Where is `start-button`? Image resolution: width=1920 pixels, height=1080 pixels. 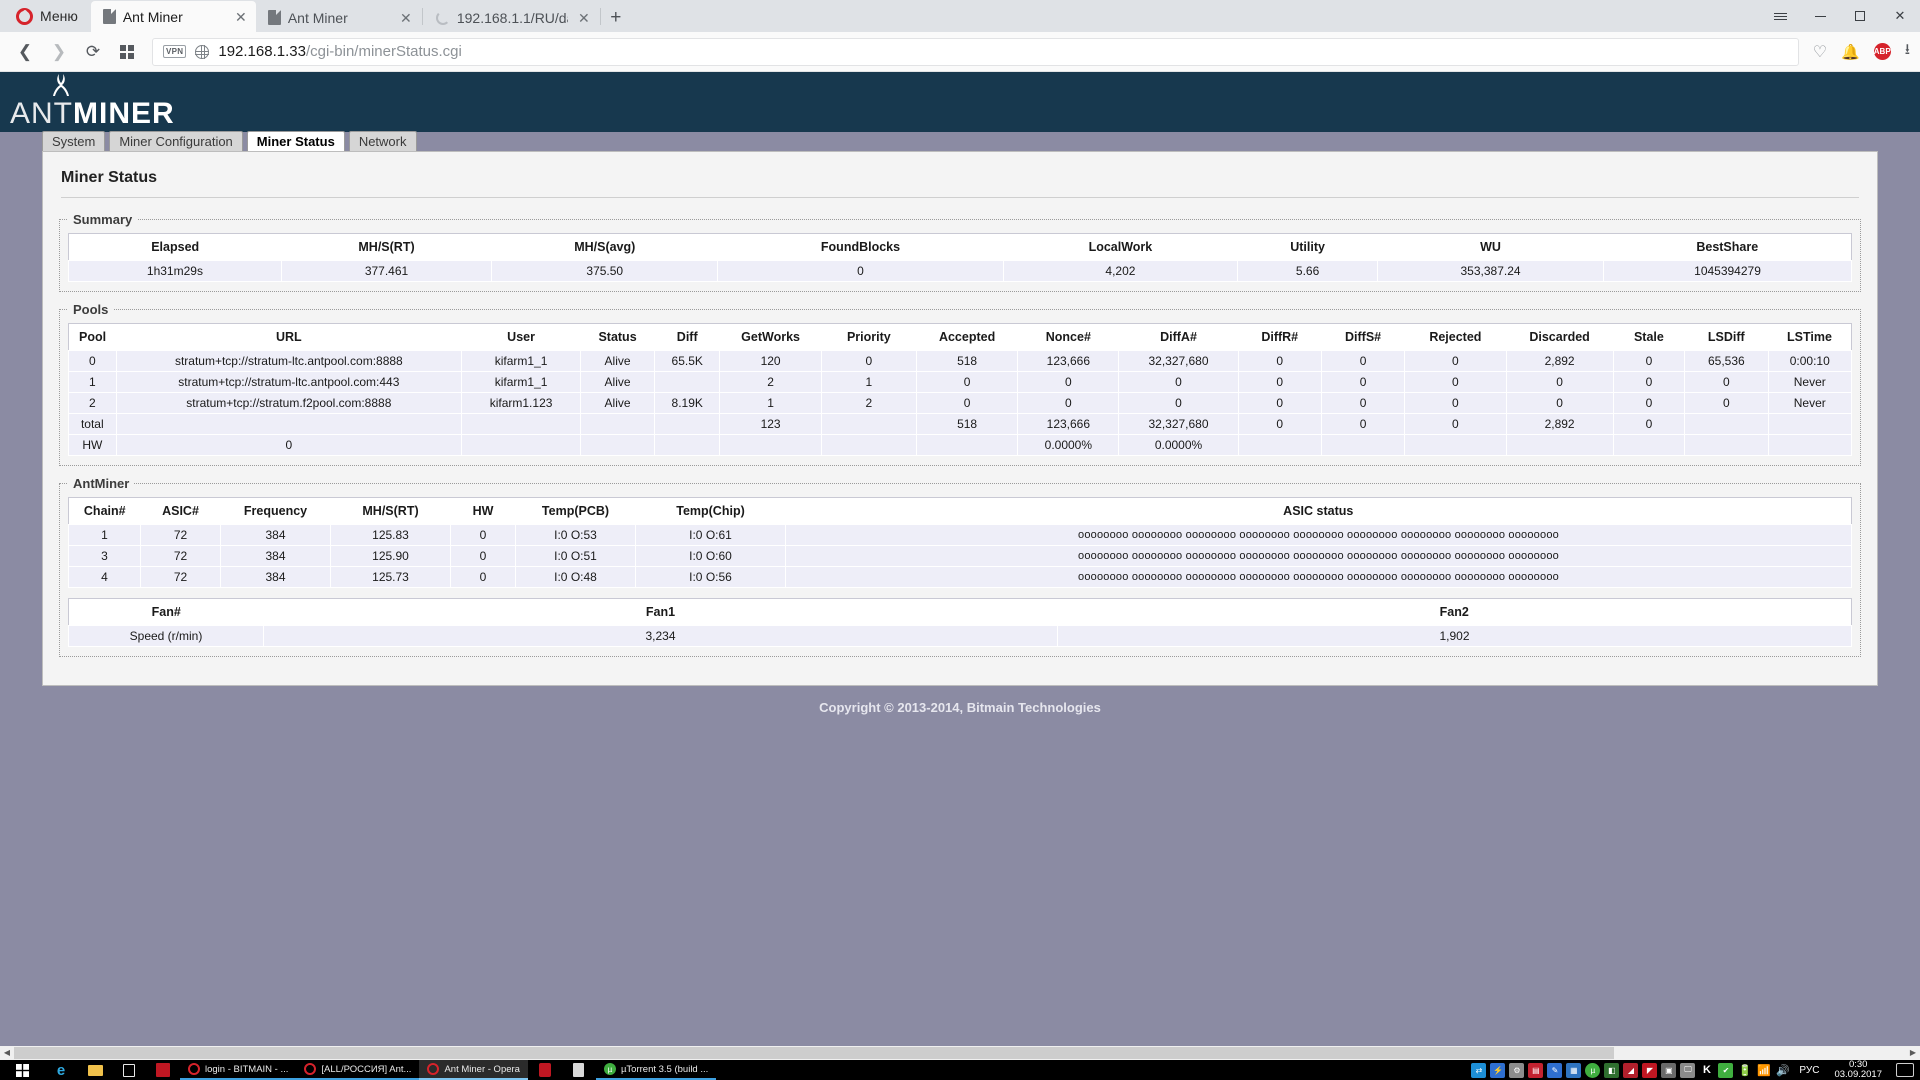
start-button is located at coordinates (22, 1070).